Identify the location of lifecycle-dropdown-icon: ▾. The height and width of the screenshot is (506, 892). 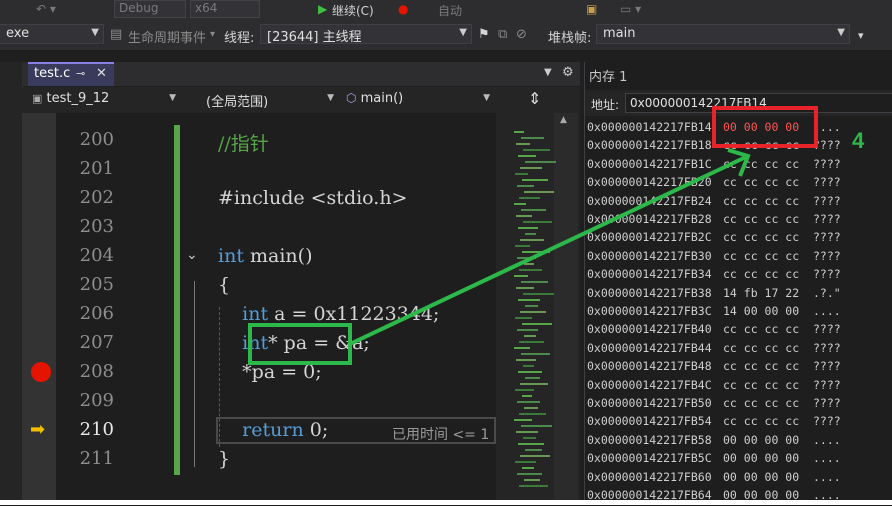
(212, 34).